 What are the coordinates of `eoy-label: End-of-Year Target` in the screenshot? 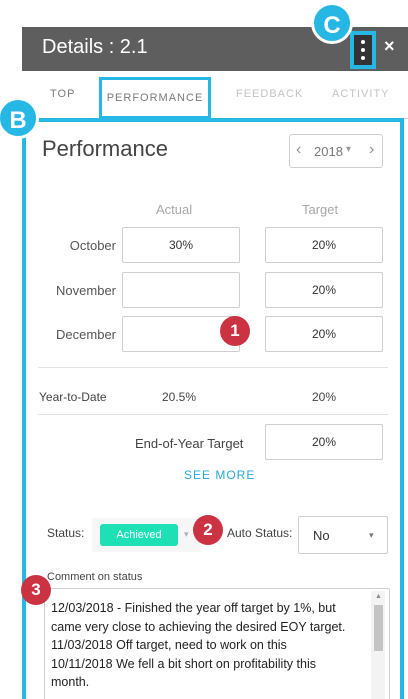 It's located at (189, 443).